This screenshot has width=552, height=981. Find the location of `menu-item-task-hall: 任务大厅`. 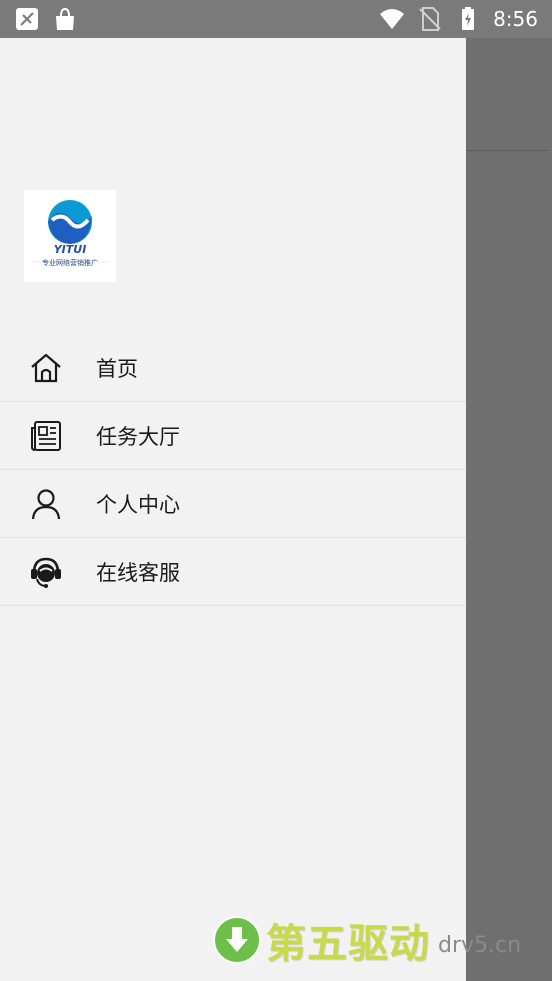

menu-item-task-hall: 任务大厅 is located at coordinates (233, 436).